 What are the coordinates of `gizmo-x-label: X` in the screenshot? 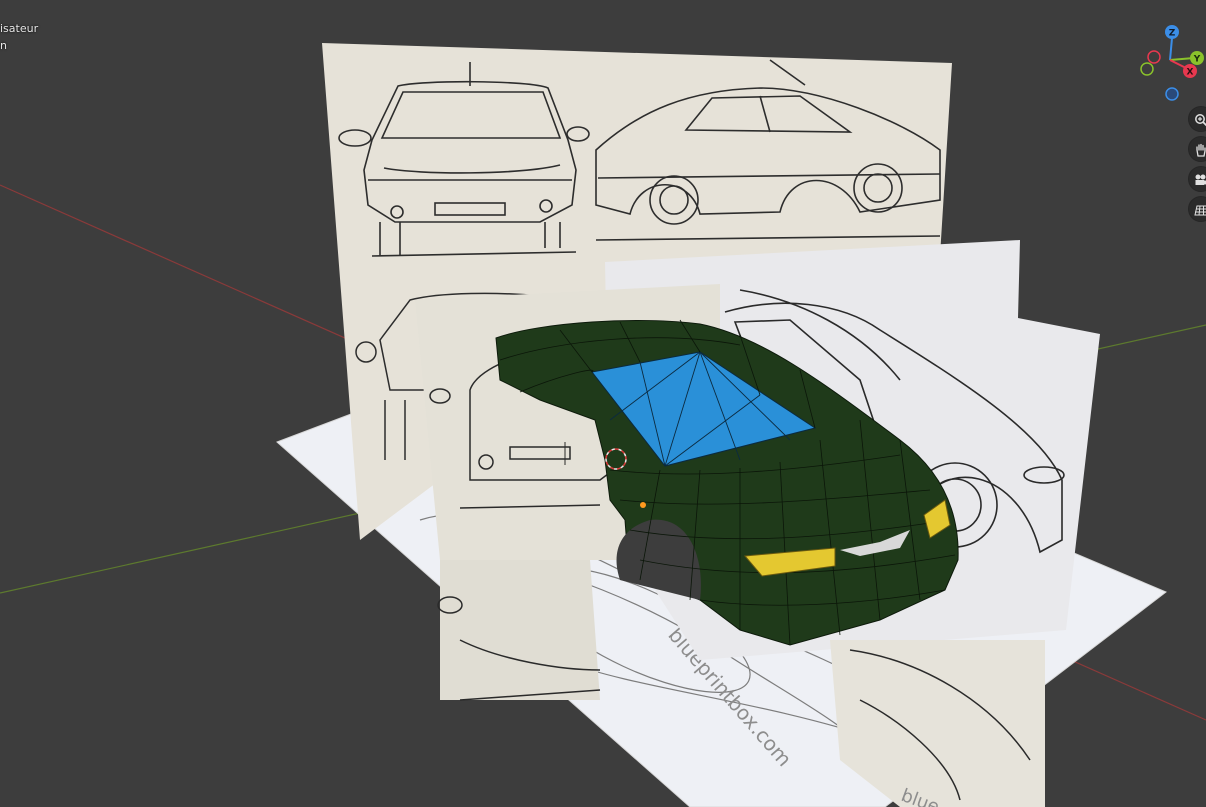 It's located at (1190, 73).